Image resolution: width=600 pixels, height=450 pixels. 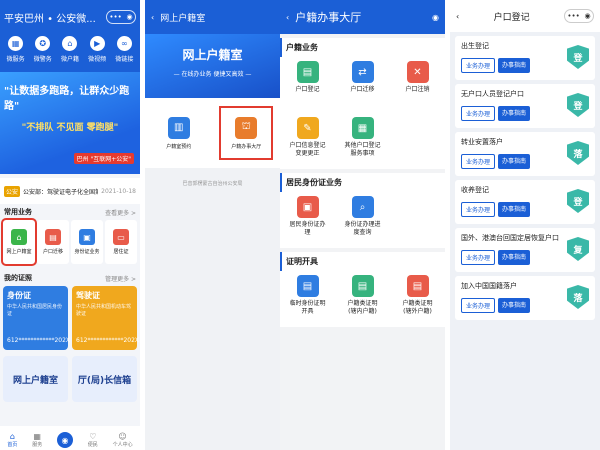 What do you see at coordinates (510, 238) in the screenshot?
I see `item-title: 国外、港澳台回国定居恢复户口` at bounding box center [510, 238].